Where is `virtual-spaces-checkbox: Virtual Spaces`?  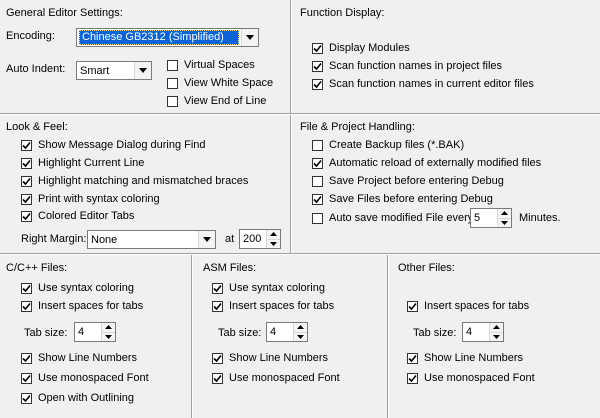 virtual-spaces-checkbox: Virtual Spaces is located at coordinates (211, 65).